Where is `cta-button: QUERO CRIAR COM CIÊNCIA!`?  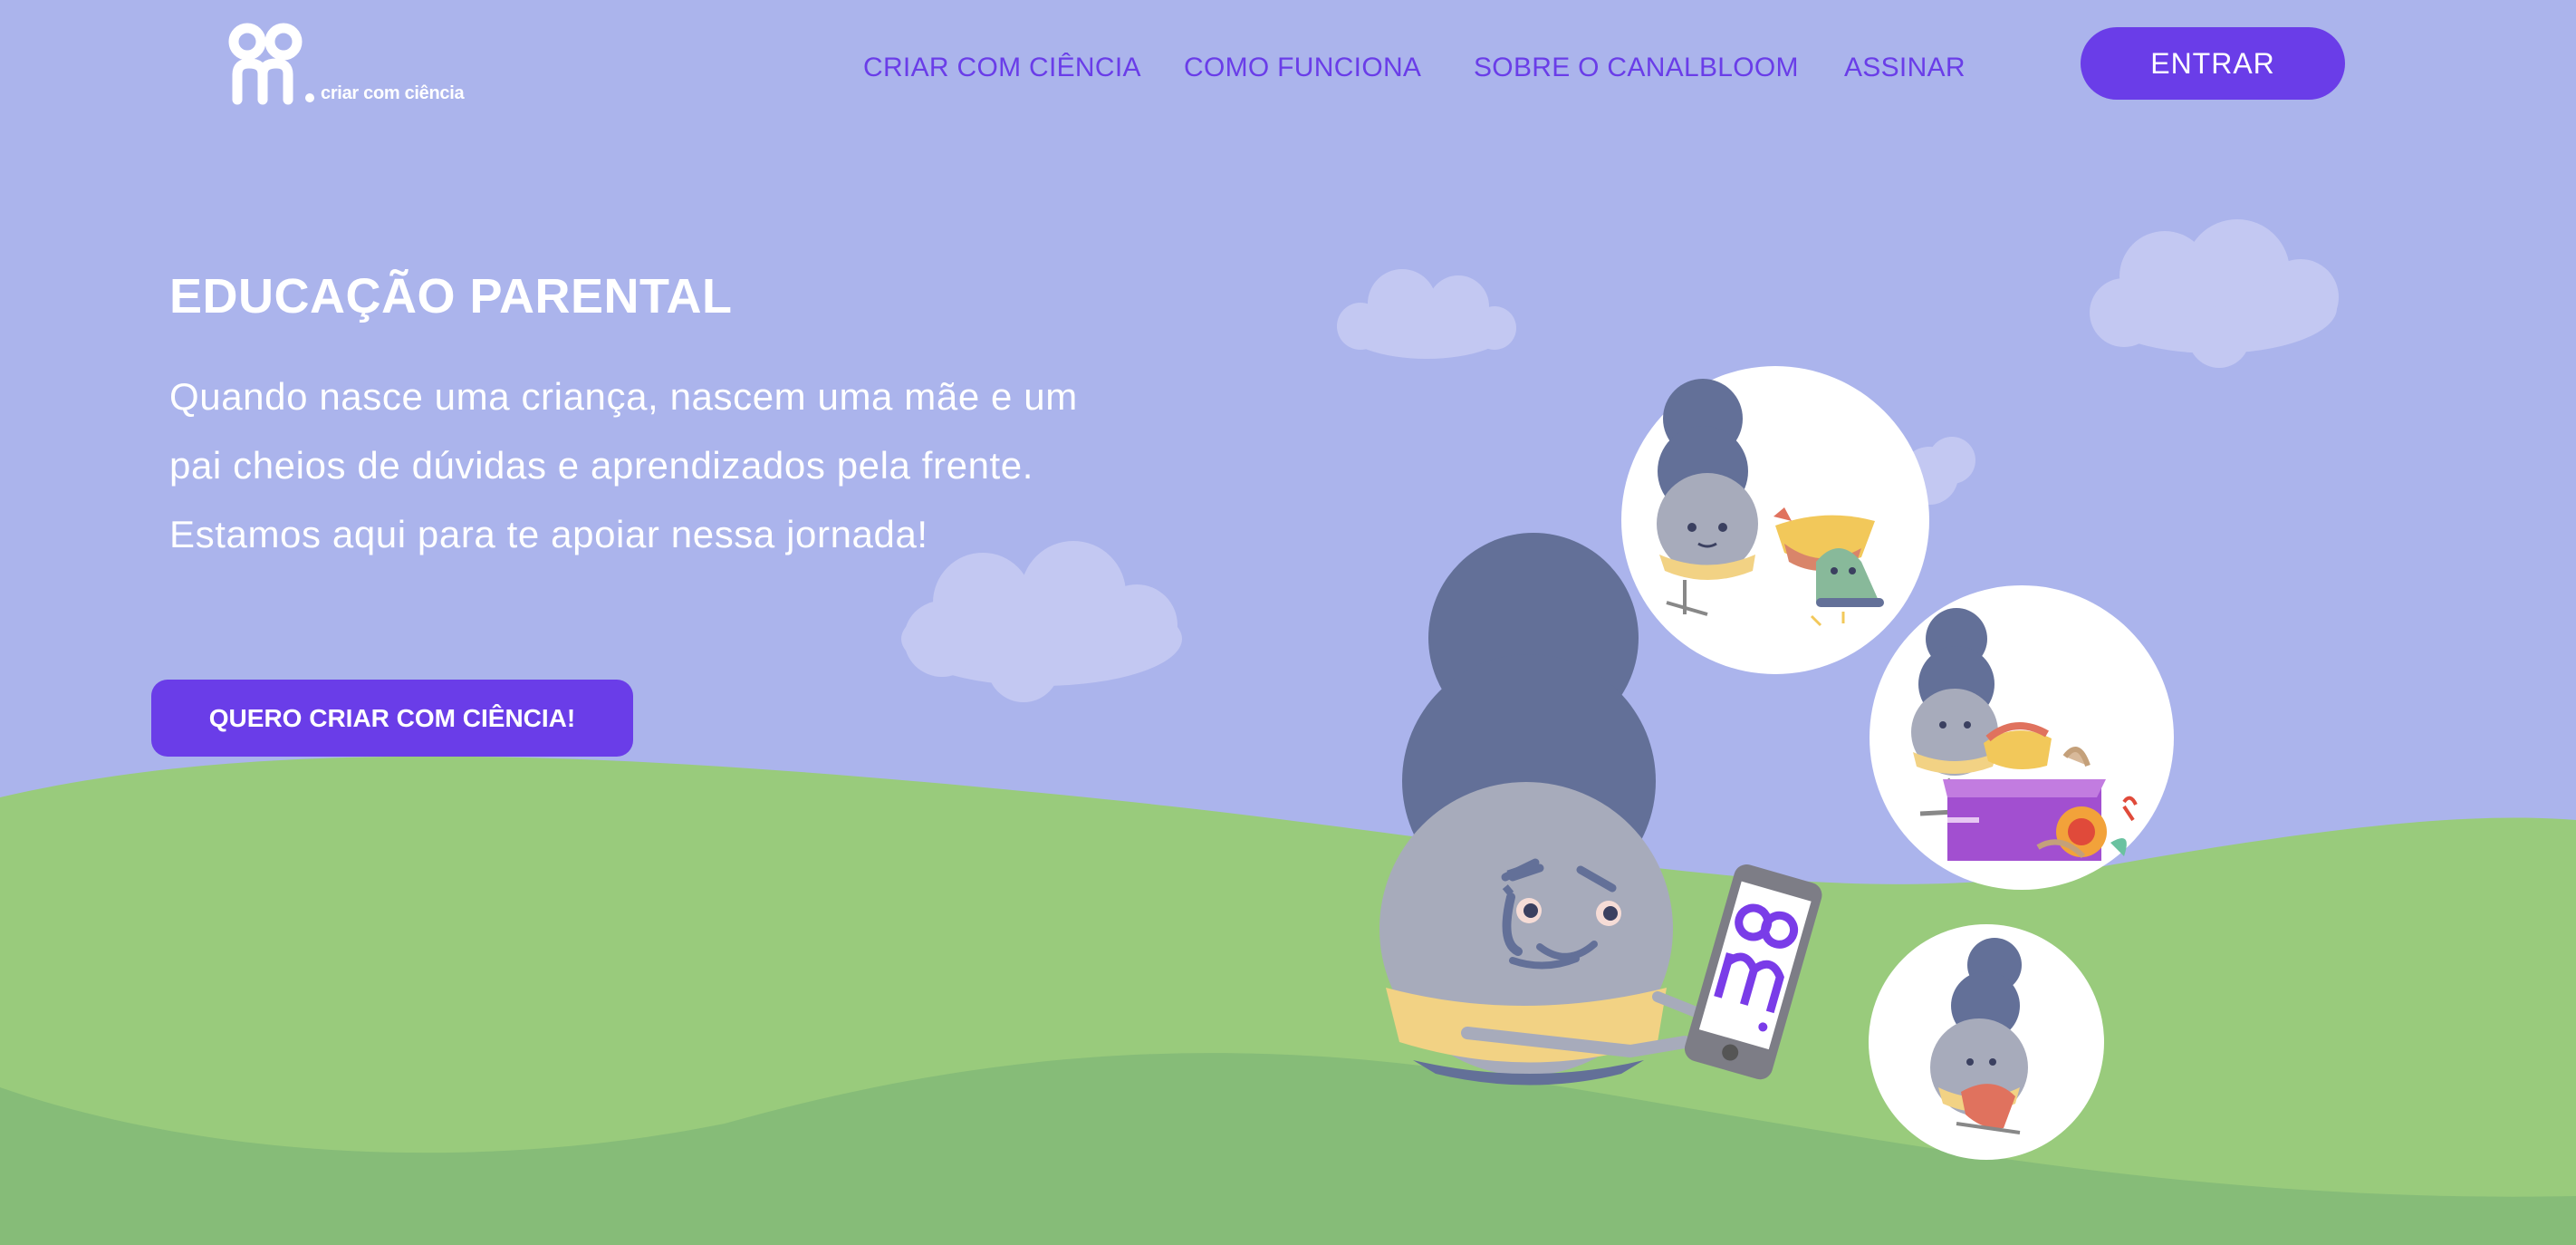
cta-button: QUERO CRIAR COM CIÊNCIA! is located at coordinates (392, 718).